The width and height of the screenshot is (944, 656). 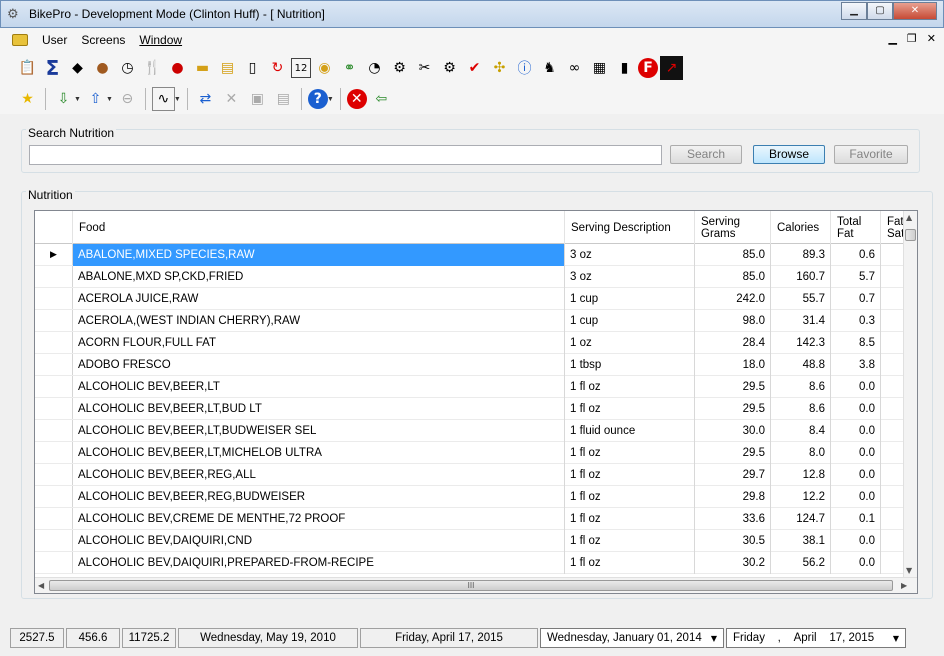 I want to click on table-cell: 3 oz, so click(x=630, y=255).